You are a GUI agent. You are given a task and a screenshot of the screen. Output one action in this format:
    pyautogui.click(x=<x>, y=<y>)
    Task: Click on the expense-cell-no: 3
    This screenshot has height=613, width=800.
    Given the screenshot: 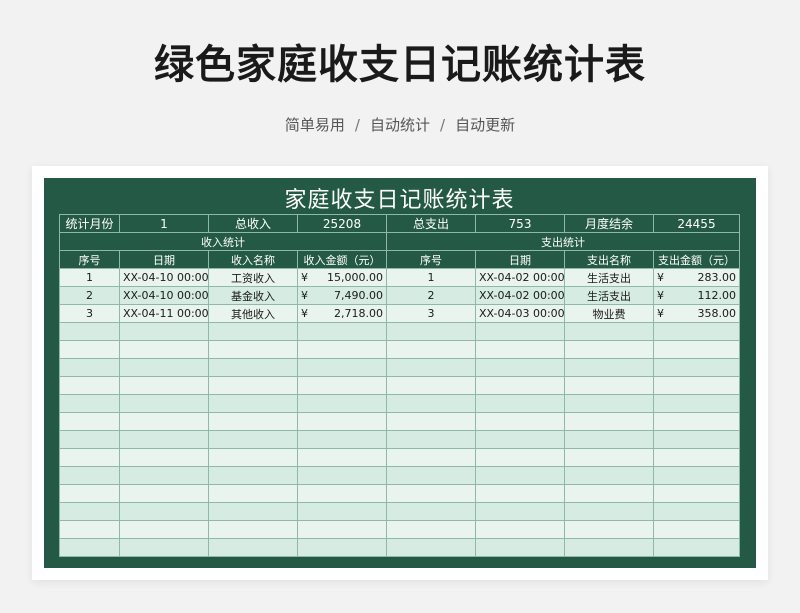 What is the action you would take?
    pyautogui.click(x=431, y=313)
    